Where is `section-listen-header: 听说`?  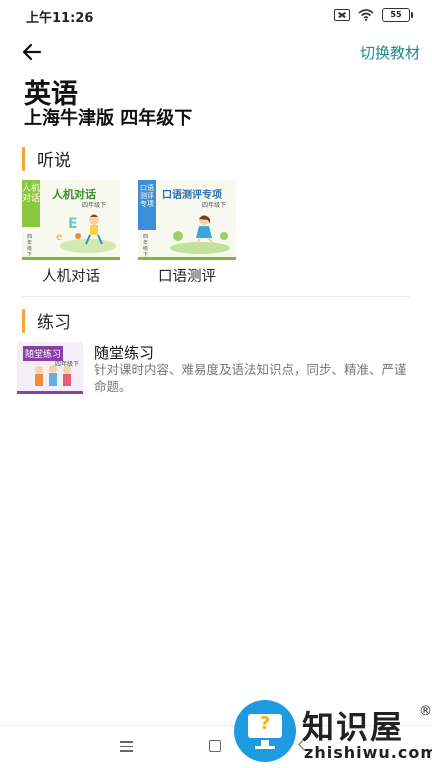
section-listen-header: 听说 is located at coordinates (46, 158).